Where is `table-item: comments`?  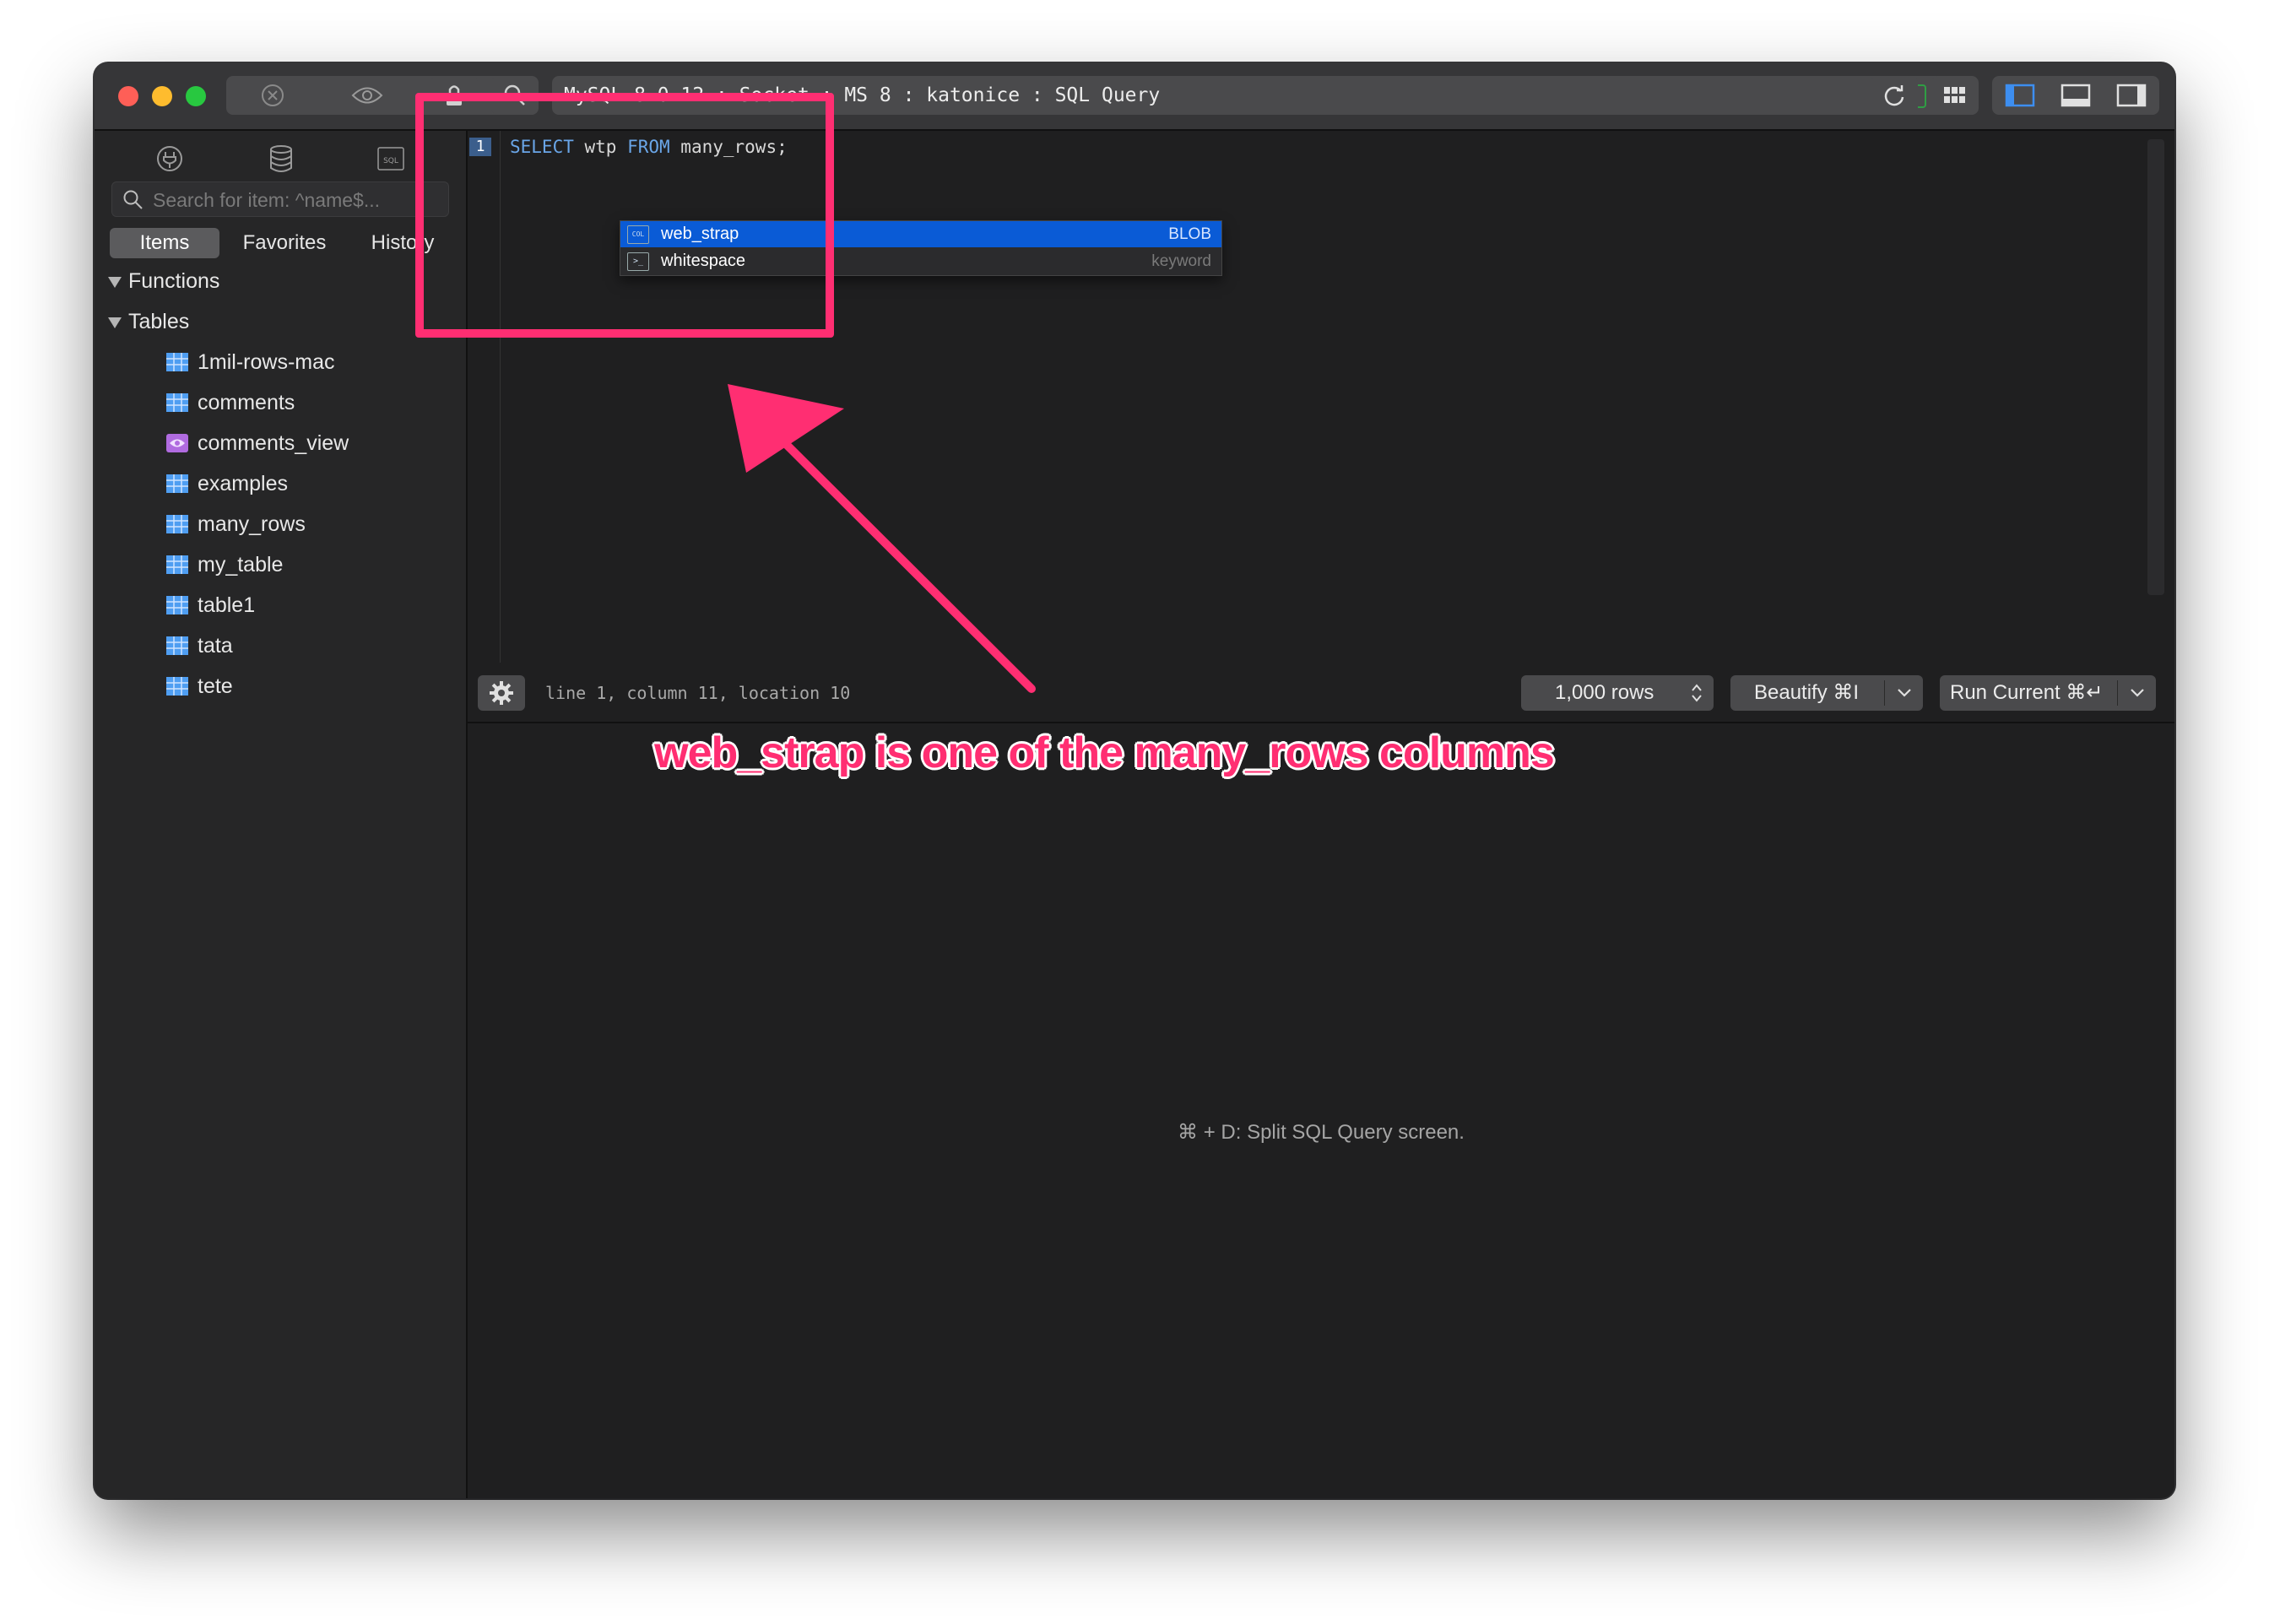 table-item: comments is located at coordinates (304, 403).